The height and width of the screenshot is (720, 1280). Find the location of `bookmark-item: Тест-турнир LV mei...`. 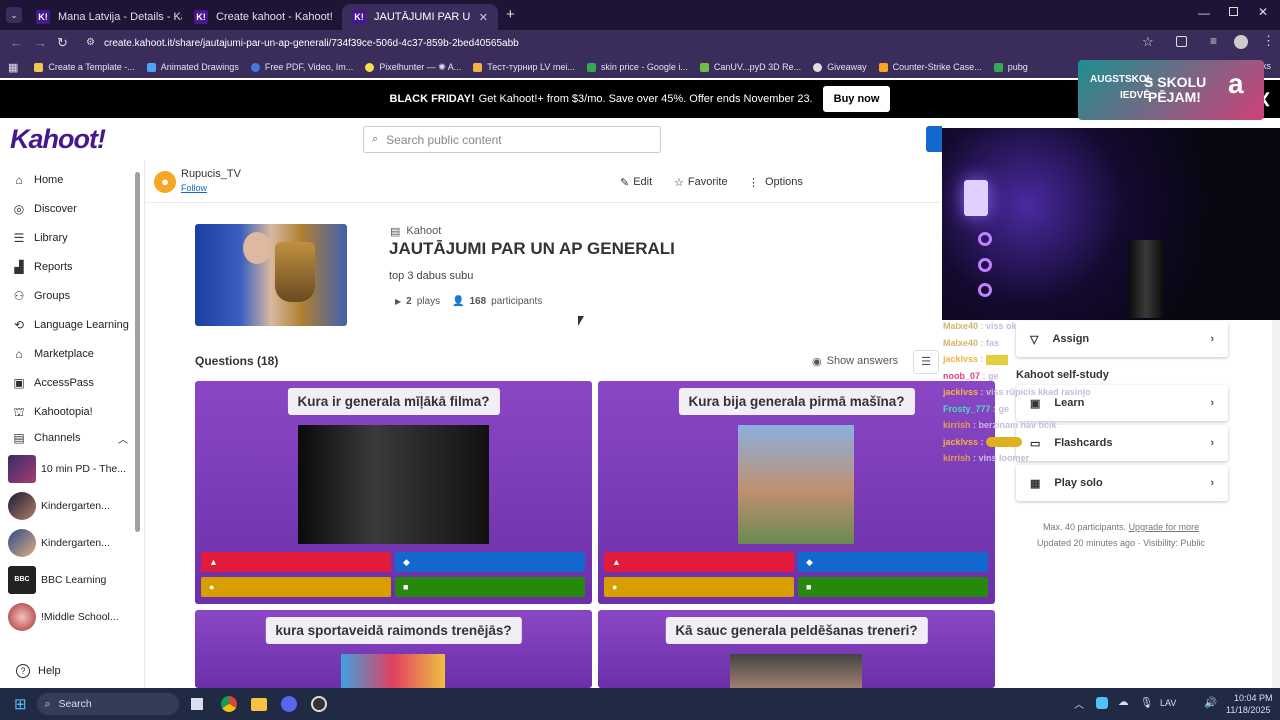

bookmark-item: Тест-турнир LV mei... is located at coordinates (524, 67).